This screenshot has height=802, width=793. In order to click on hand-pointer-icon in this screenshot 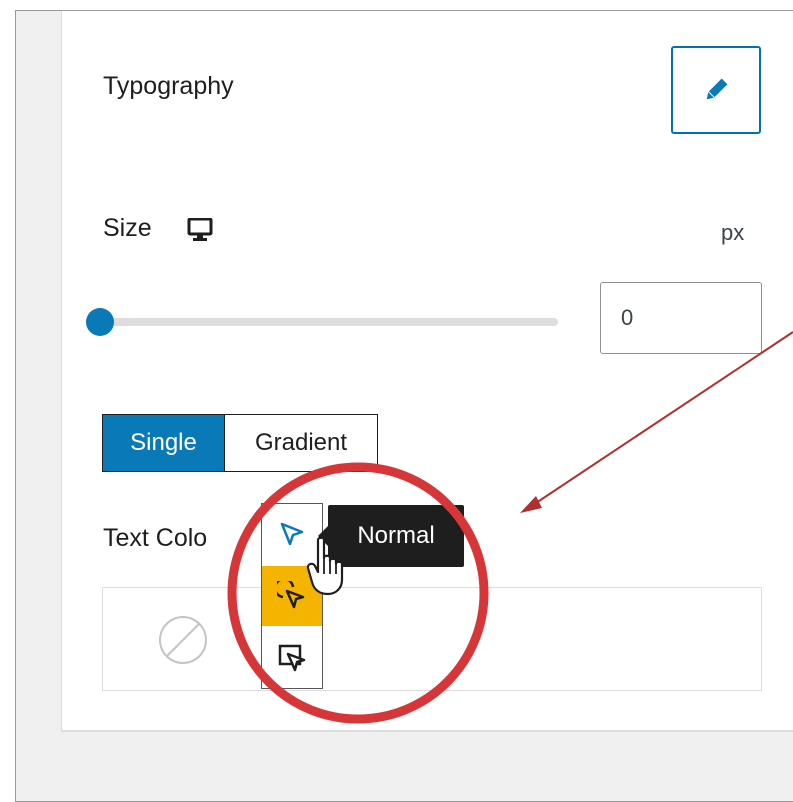, I will do `click(325, 566)`.